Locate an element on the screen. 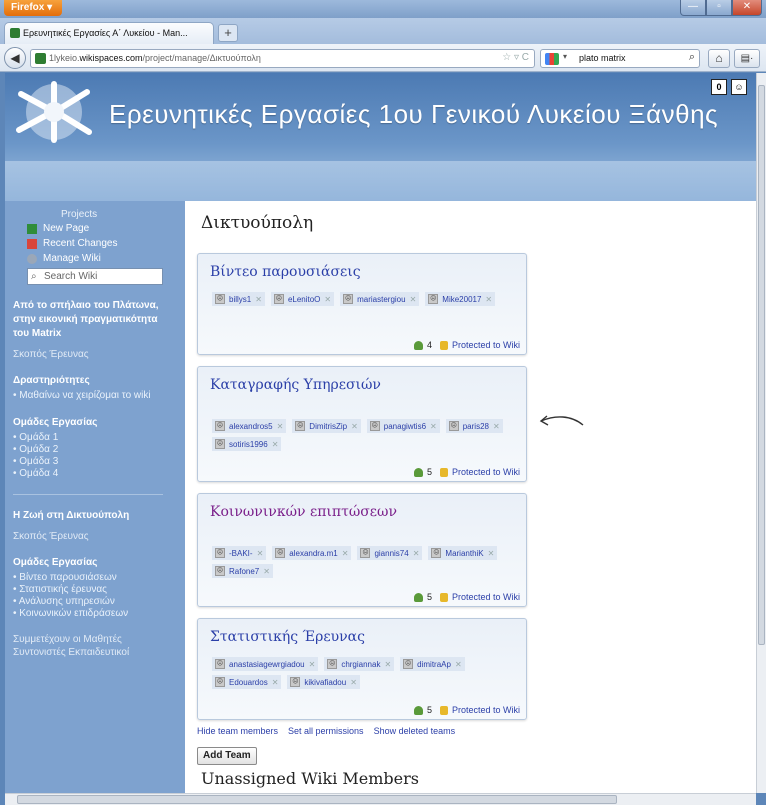  member-tag: ☹ MarianthiK ✕ is located at coordinates (463, 553).